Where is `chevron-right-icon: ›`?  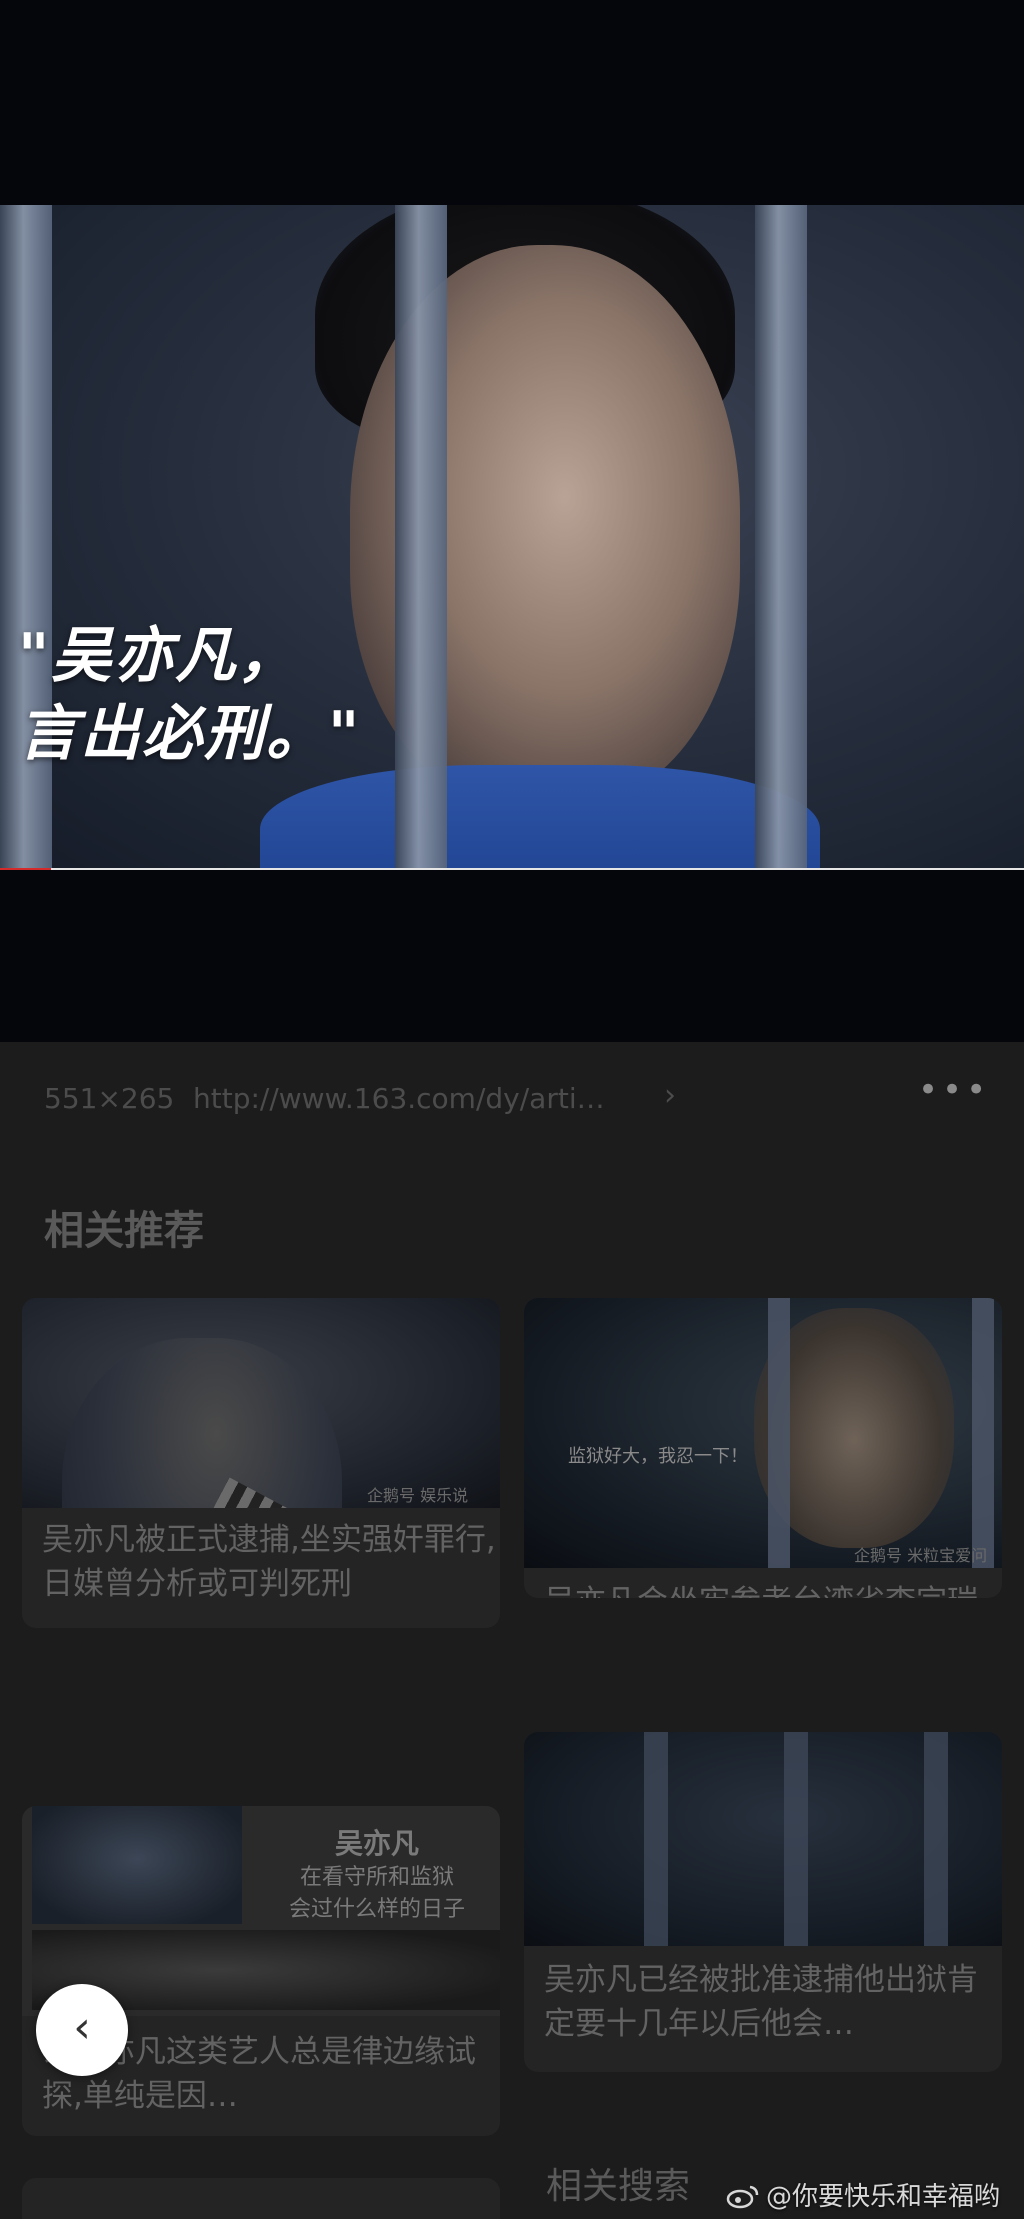
chevron-right-icon: › is located at coordinates (670, 1095).